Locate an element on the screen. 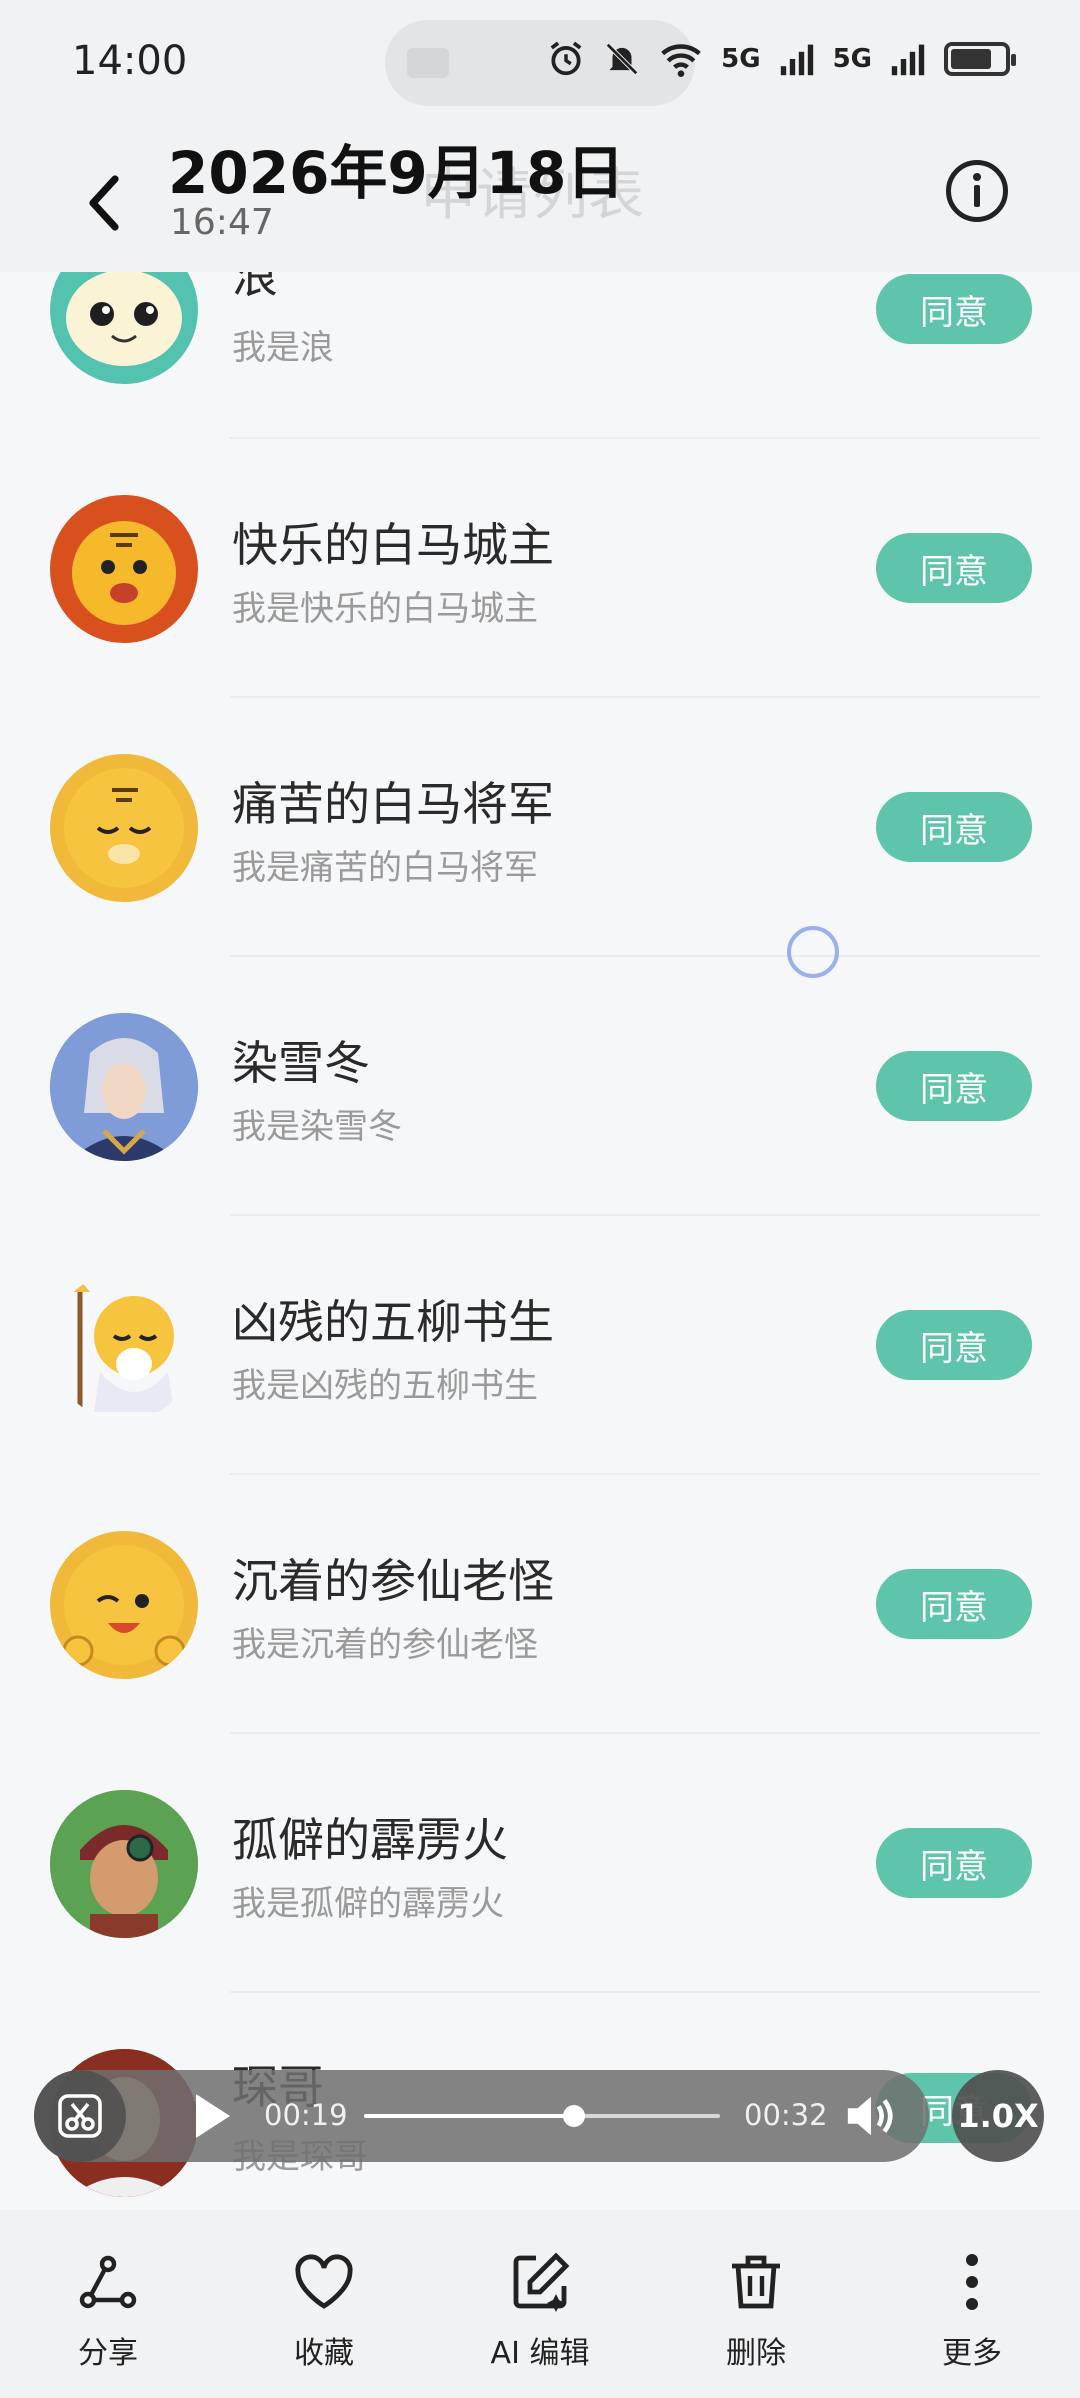 The width and height of the screenshot is (1080, 2398). progress-slider is located at coordinates (542, 2116).